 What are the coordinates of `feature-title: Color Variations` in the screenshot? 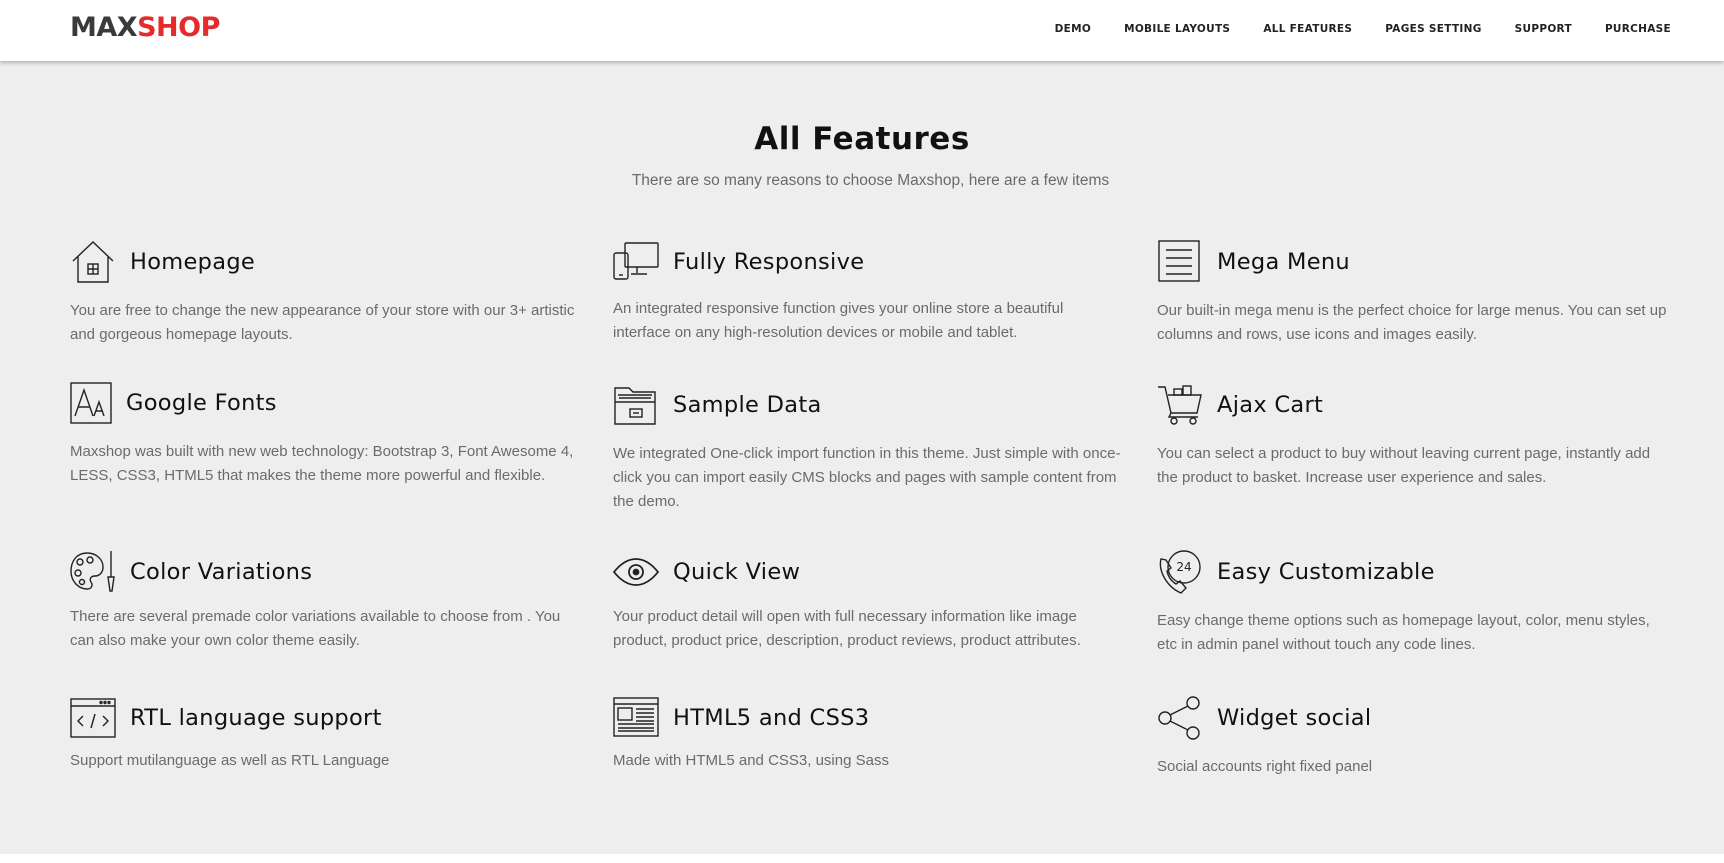 It's located at (221, 572).